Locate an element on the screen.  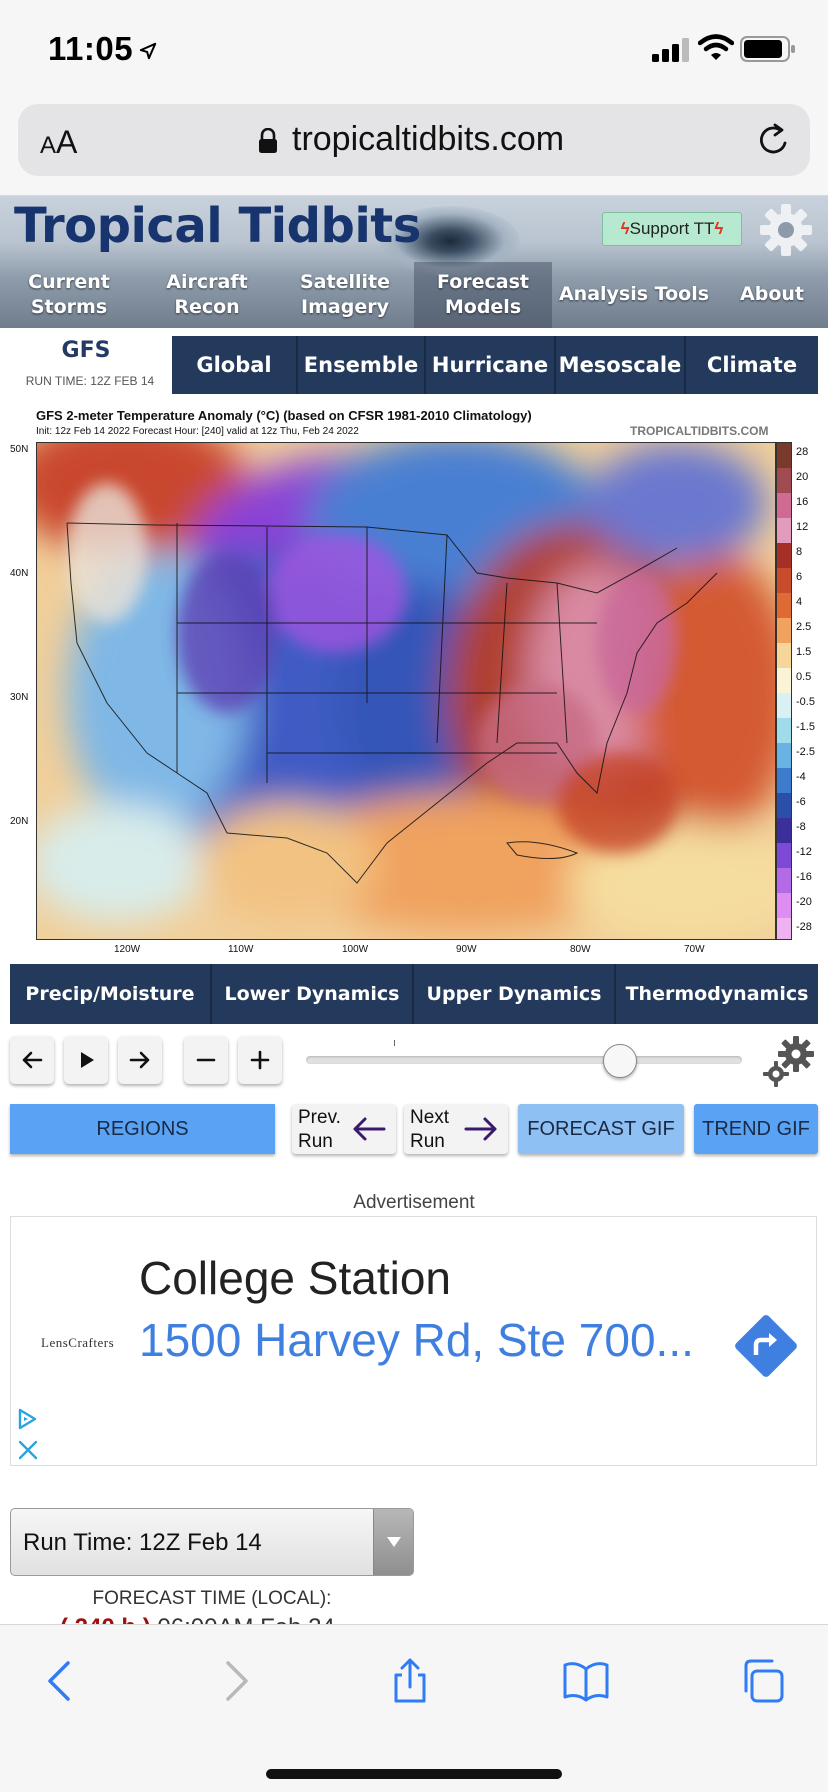
colorbar-label: -8 is located at coordinates (801, 827).